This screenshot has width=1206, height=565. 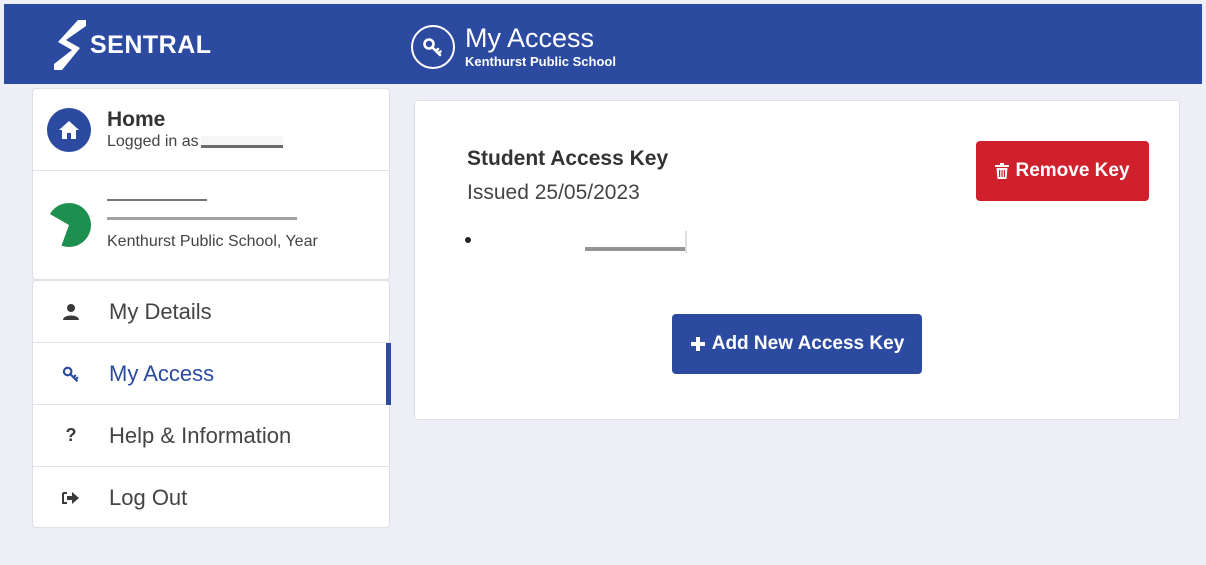 I want to click on sidebar-item-my-details: My Details, so click(x=211, y=312).